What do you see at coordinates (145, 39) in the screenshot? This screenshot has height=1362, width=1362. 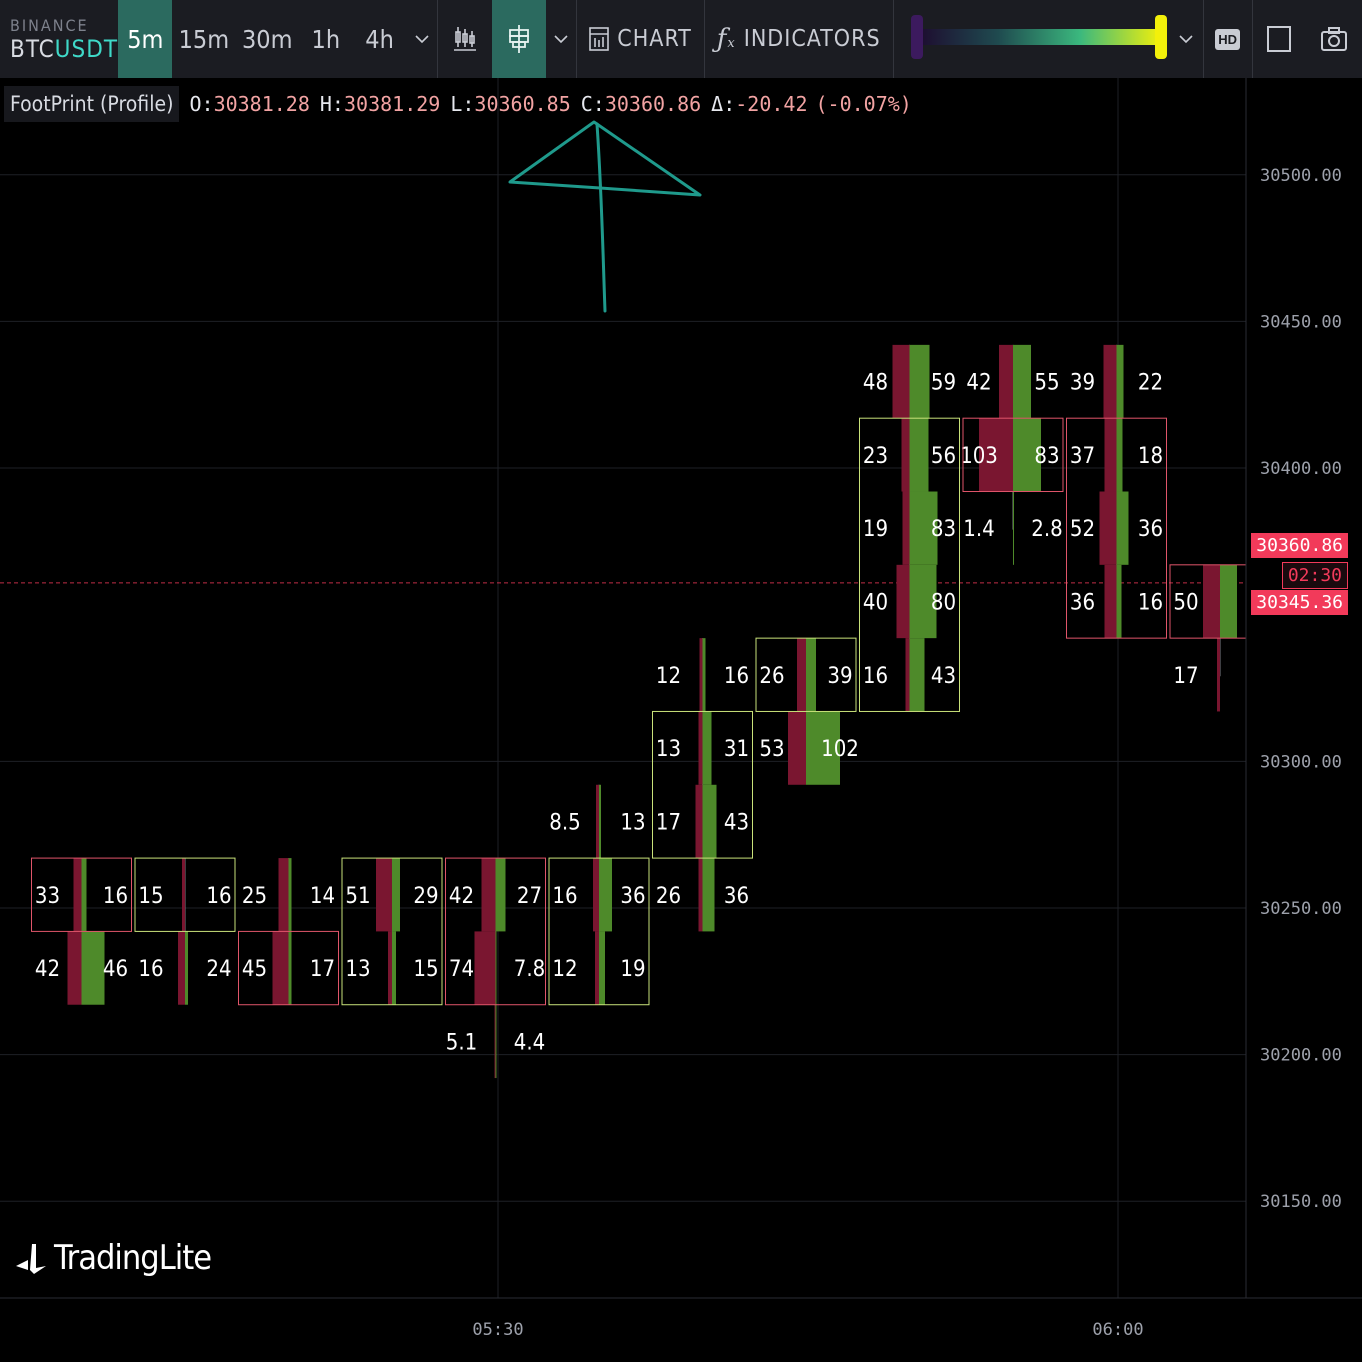 I see `timeframe-5m: 5m` at bounding box center [145, 39].